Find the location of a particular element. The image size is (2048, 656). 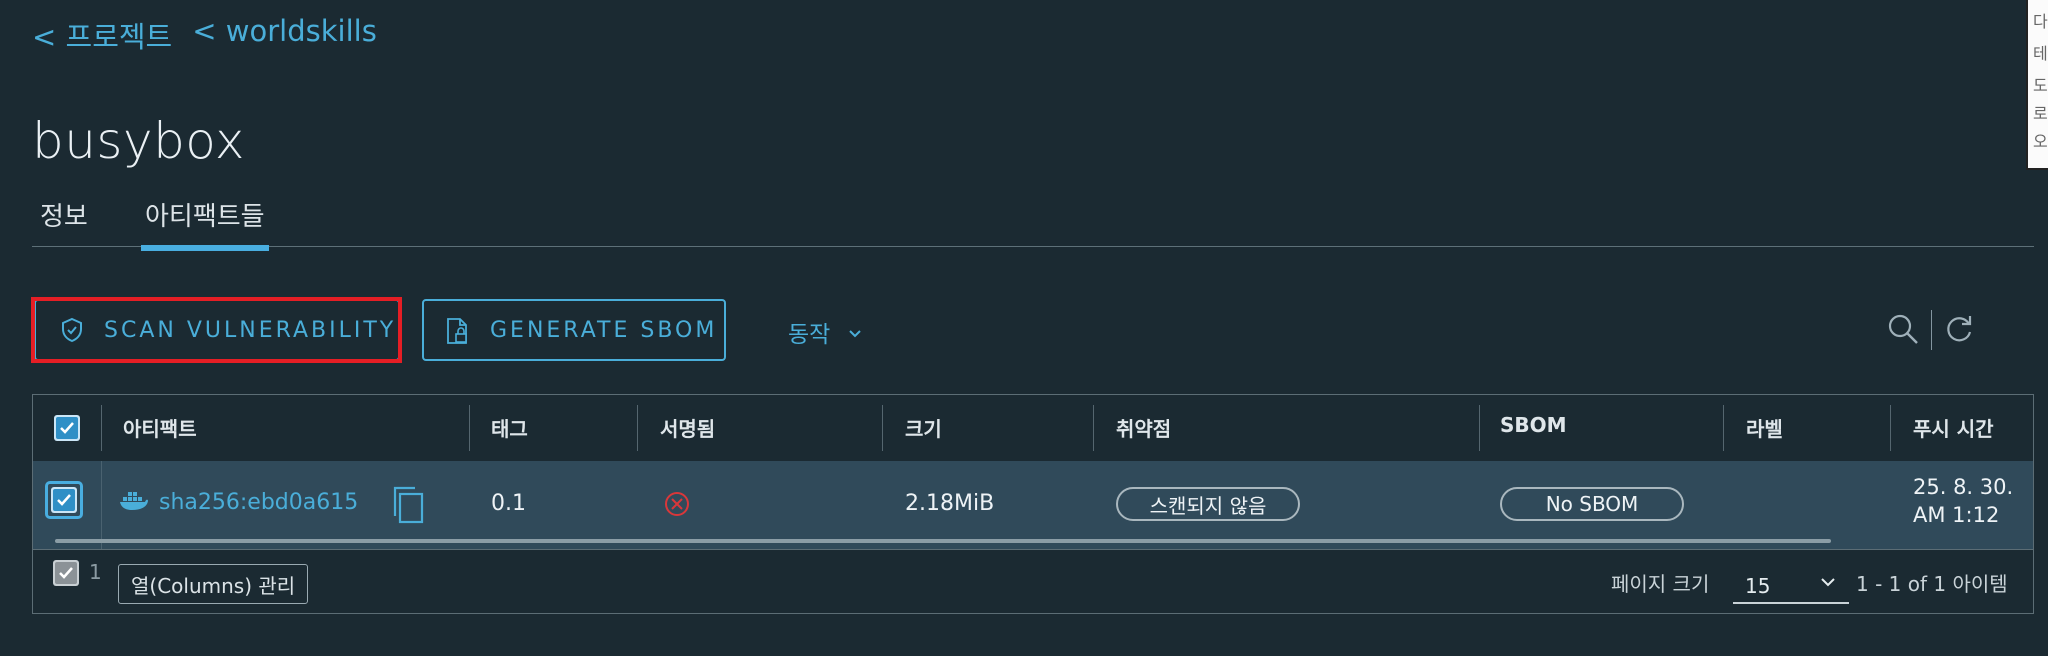

row-checkbox is located at coordinates (64, 500).